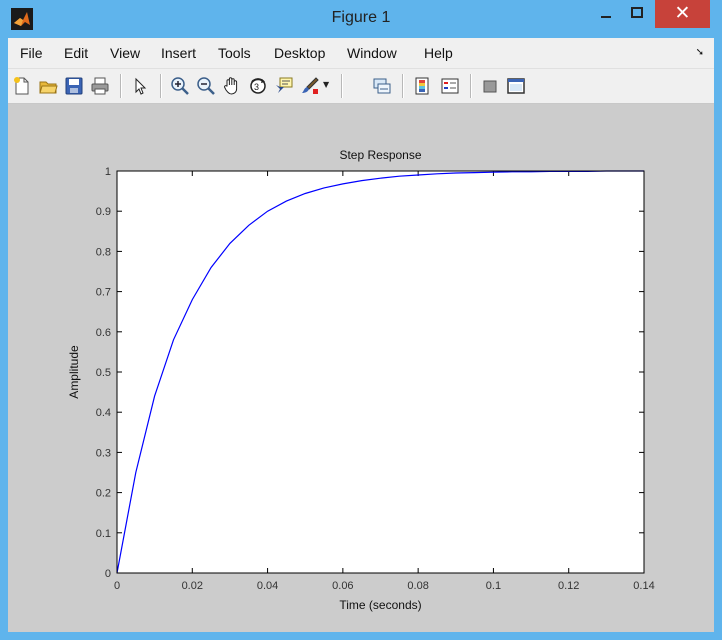 This screenshot has width=722, height=640. What do you see at coordinates (234, 53) in the screenshot?
I see `menu-tools: Tools` at bounding box center [234, 53].